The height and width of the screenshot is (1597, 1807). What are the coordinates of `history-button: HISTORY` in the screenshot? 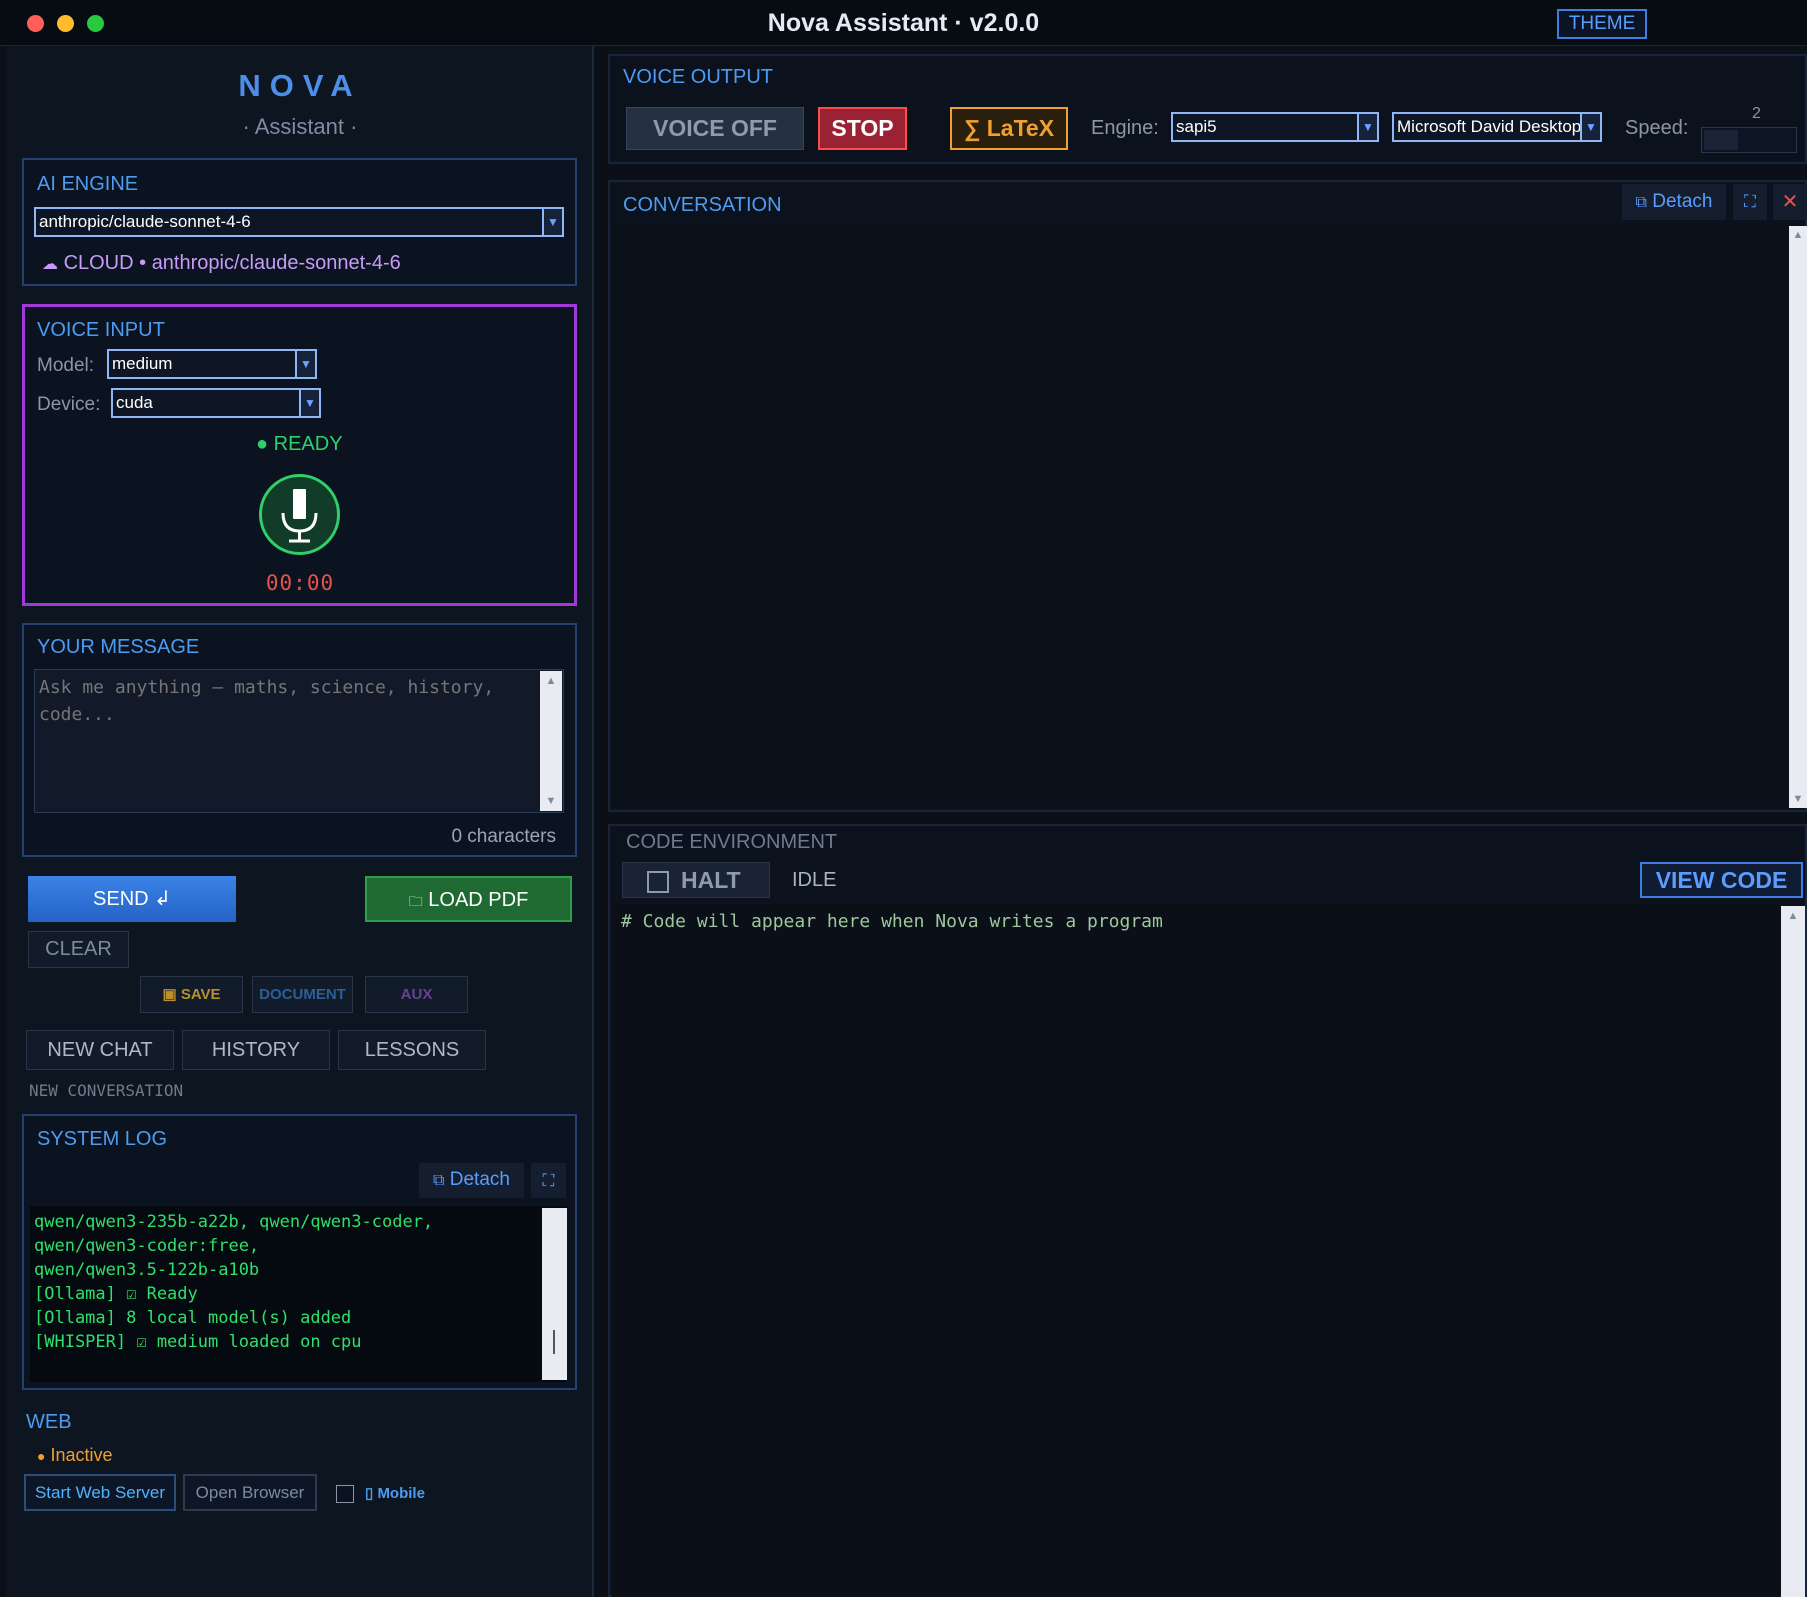 It's located at (256, 1050).